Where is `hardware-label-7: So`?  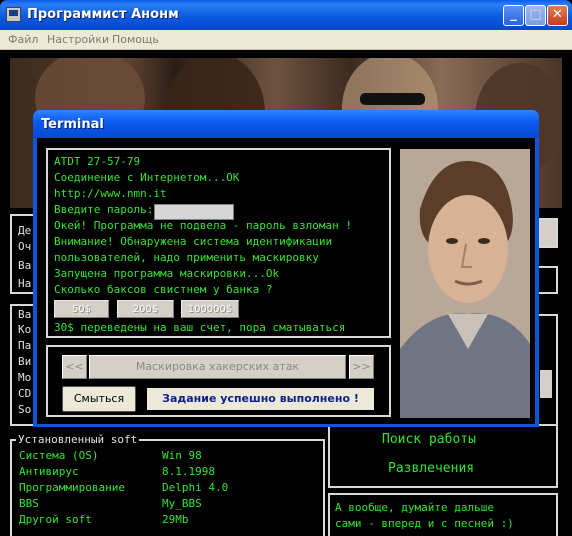 hardware-label-7: So is located at coordinates (25, 409).